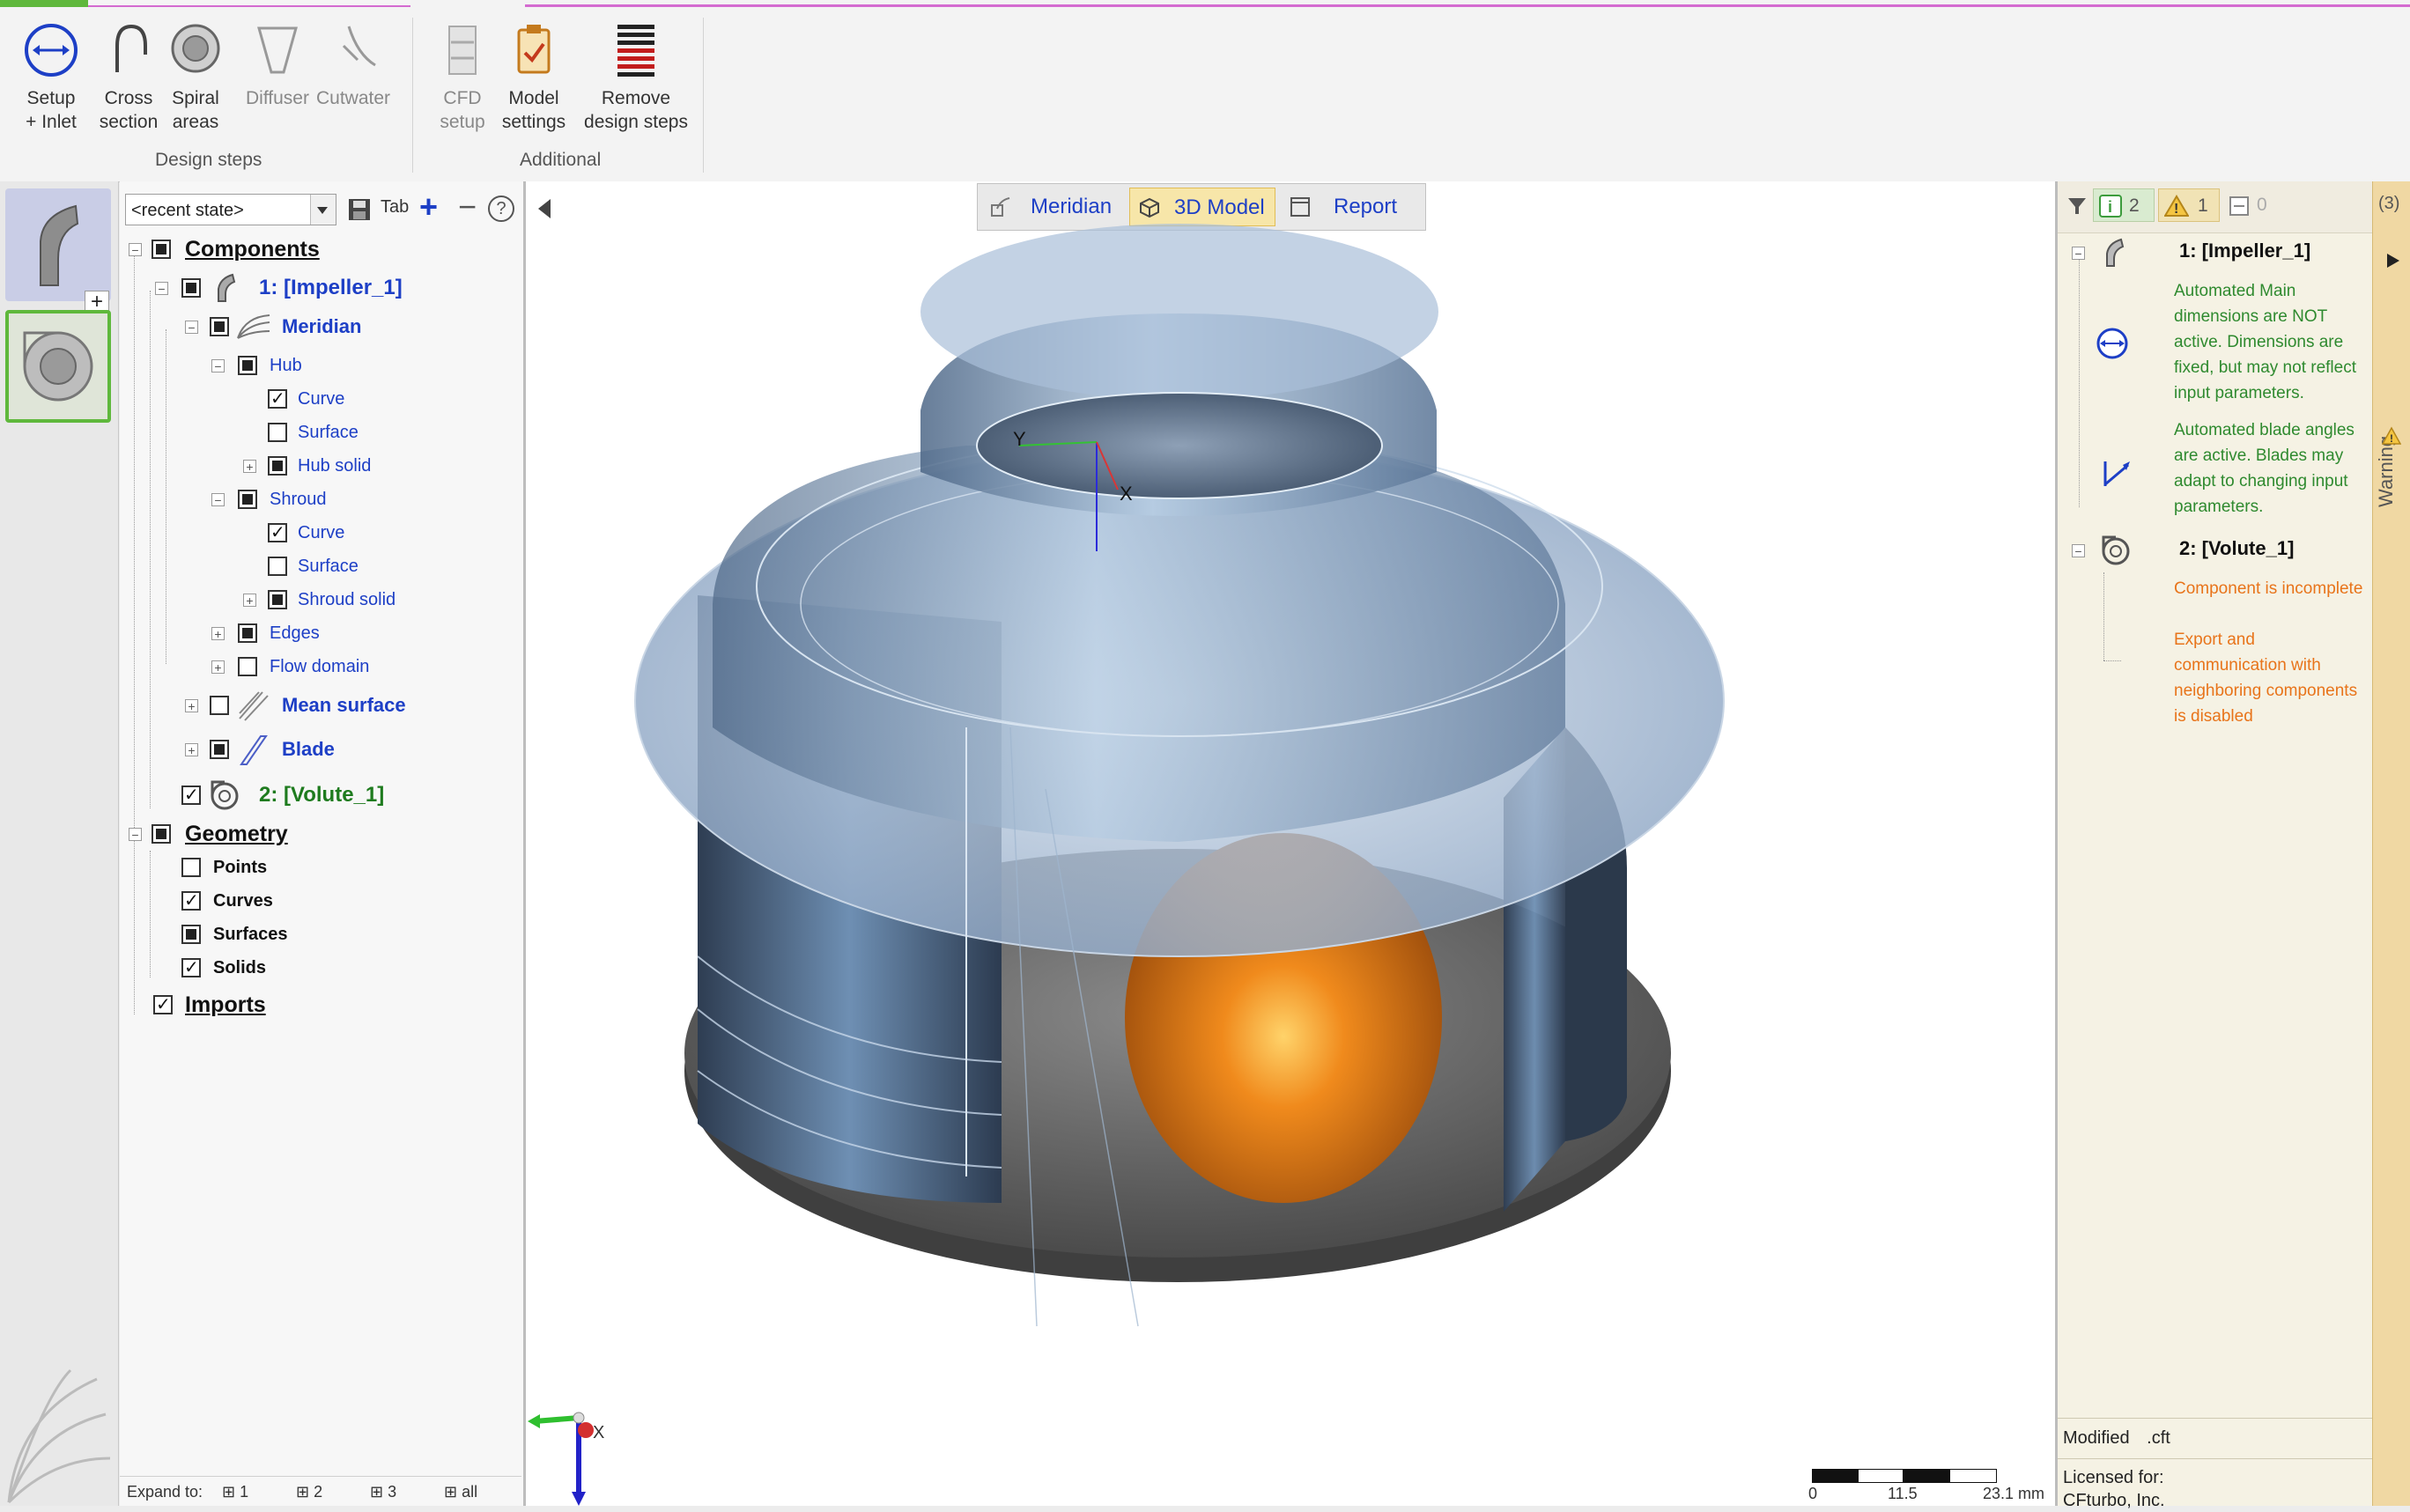  Describe the element at coordinates (219, 705) in the screenshot. I see `mean-surface-checkbox` at that location.